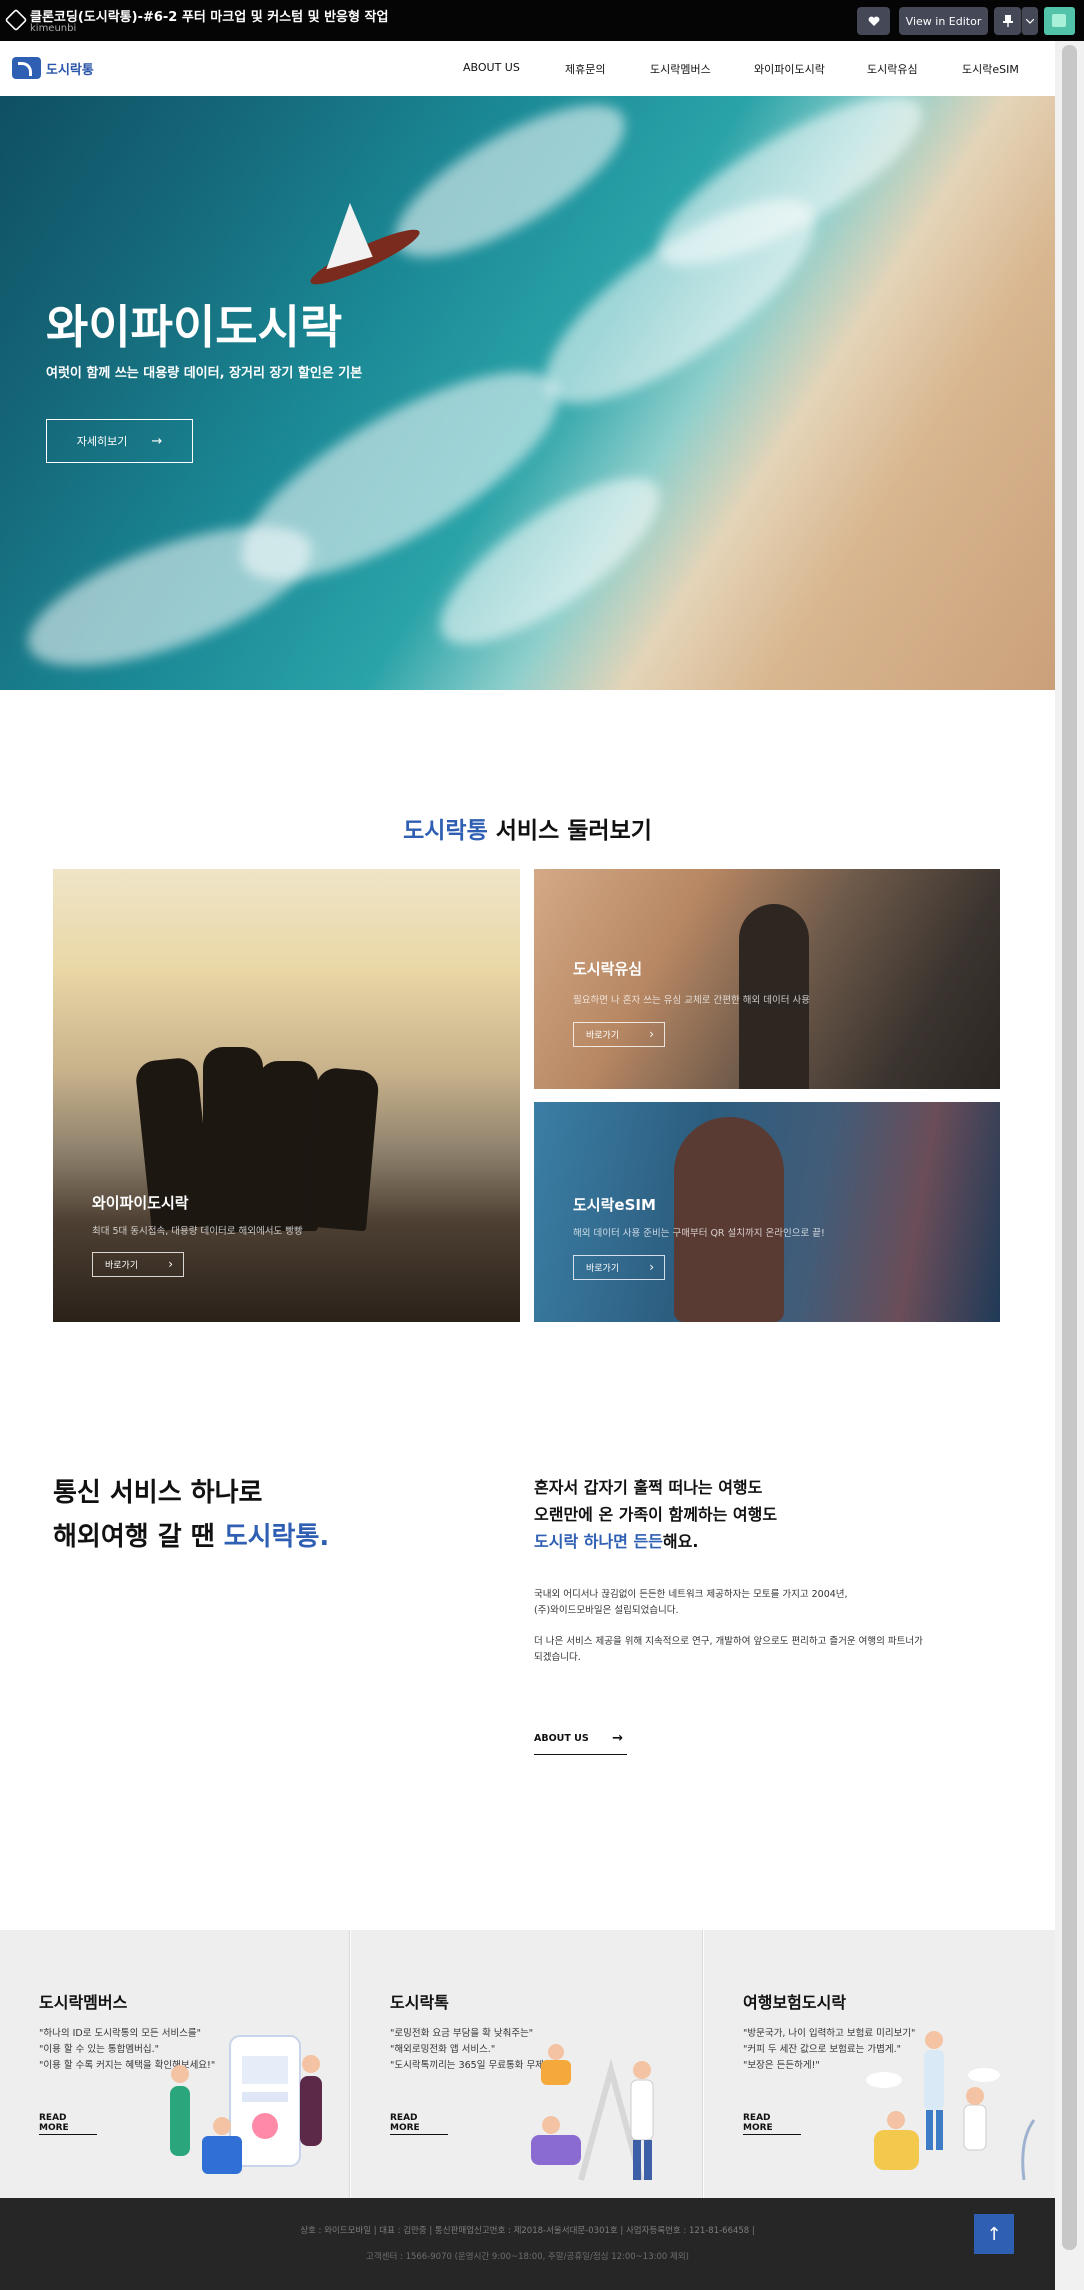 This screenshot has height=2290, width=1084. What do you see at coordinates (680, 1541) in the screenshot?
I see `about-subheadline-tail: 해요.` at bounding box center [680, 1541].